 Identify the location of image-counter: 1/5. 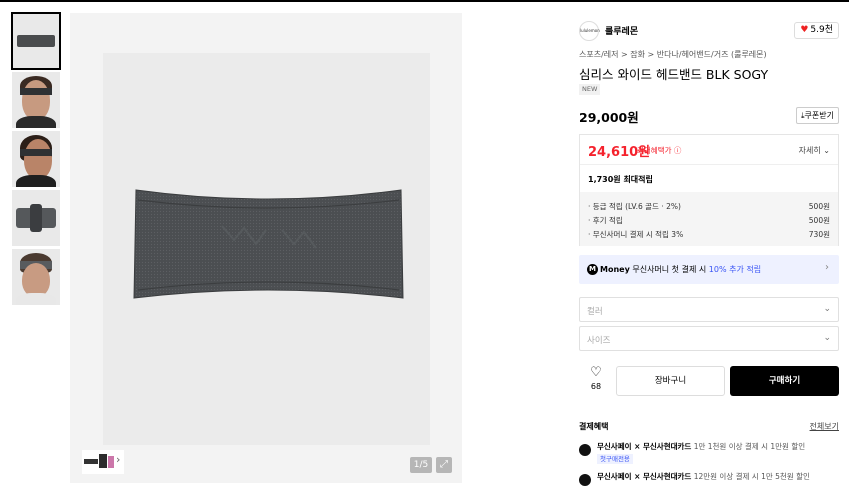
(421, 465).